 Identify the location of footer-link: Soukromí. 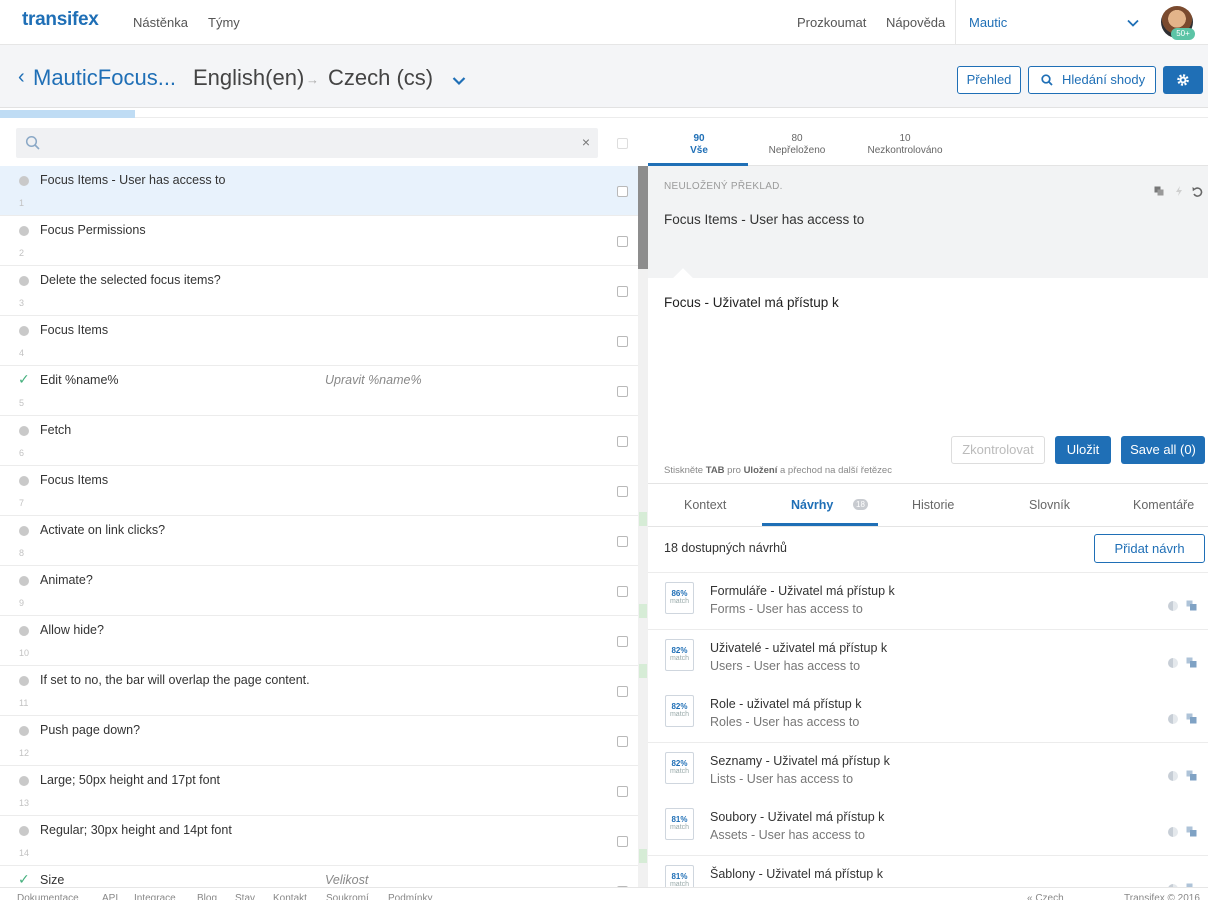
(347, 896).